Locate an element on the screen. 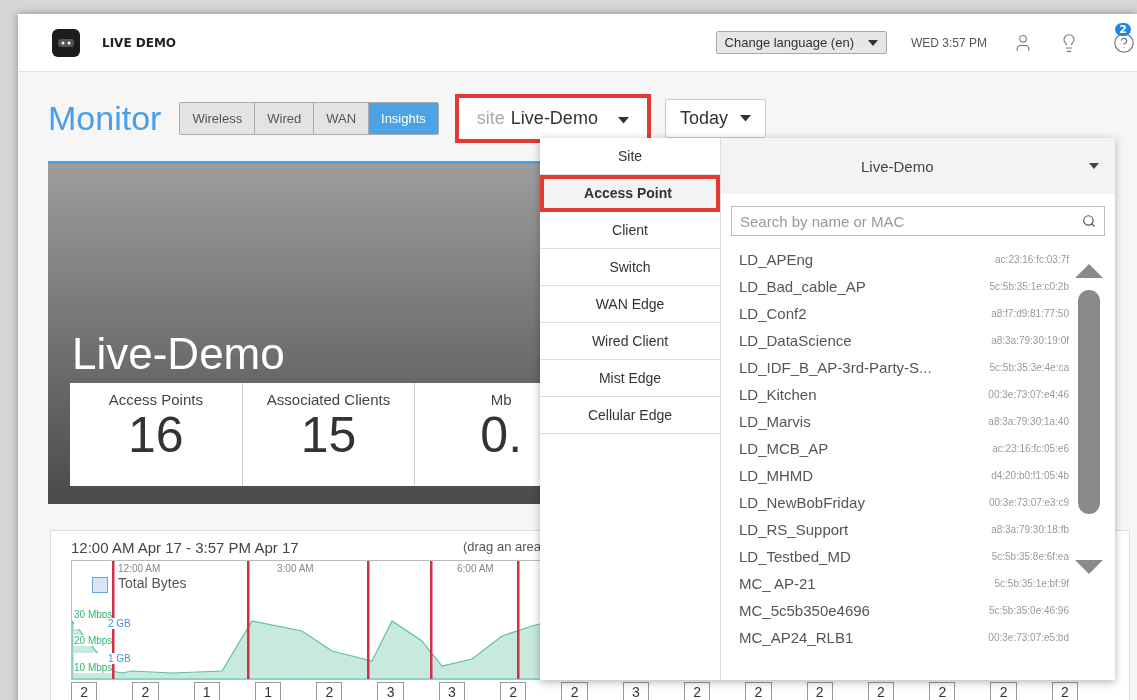 The image size is (1137, 700). menu-item: Access Point is located at coordinates (630, 193).